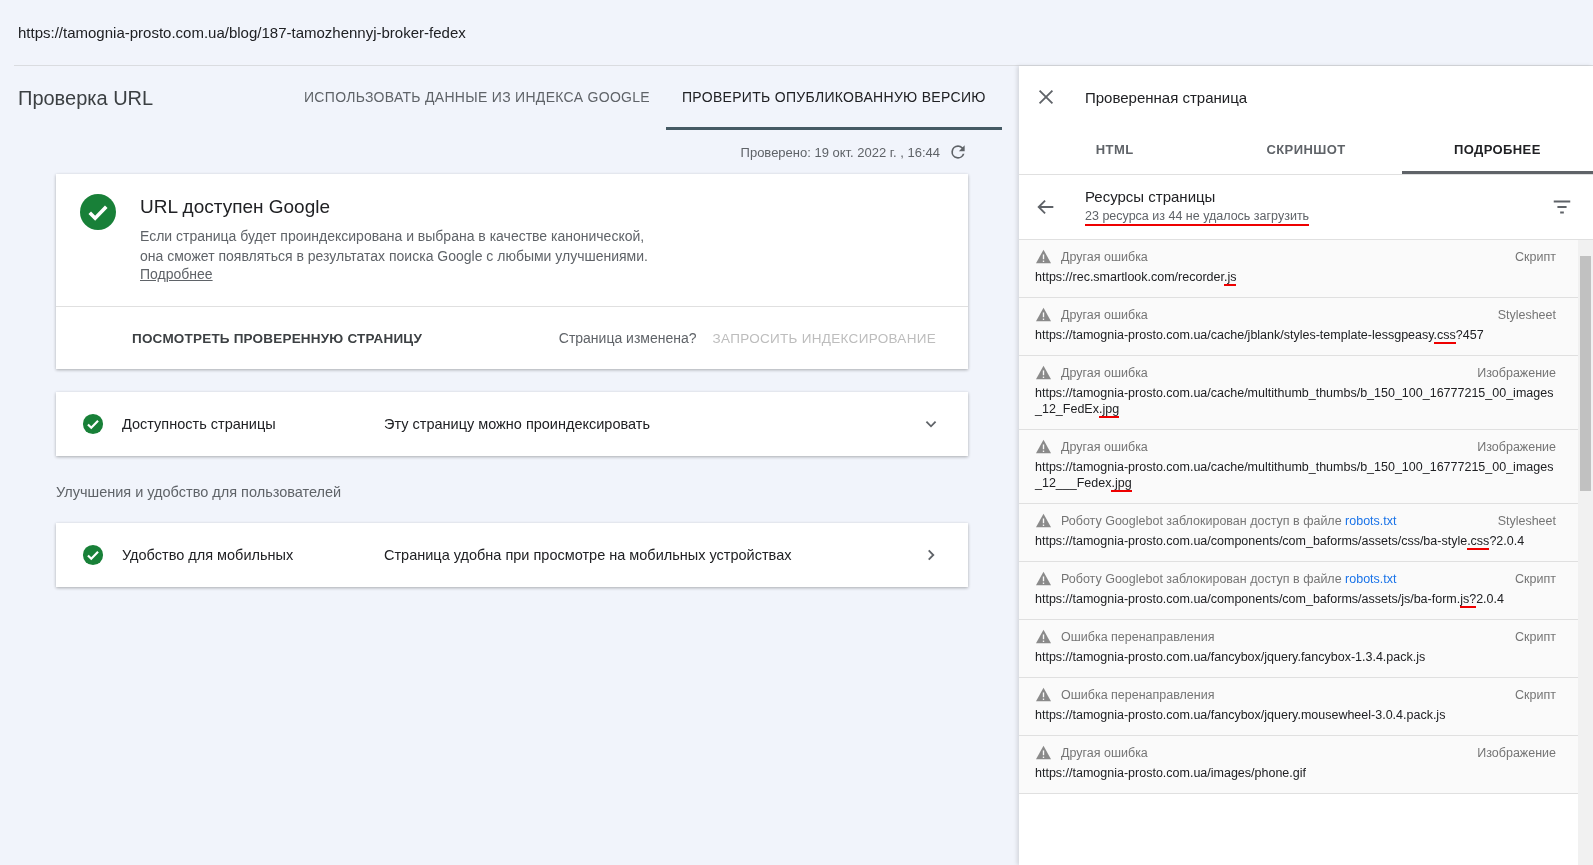 This screenshot has width=1593, height=865. I want to click on page-changed-prompt: Страница изменена?, so click(627, 338).